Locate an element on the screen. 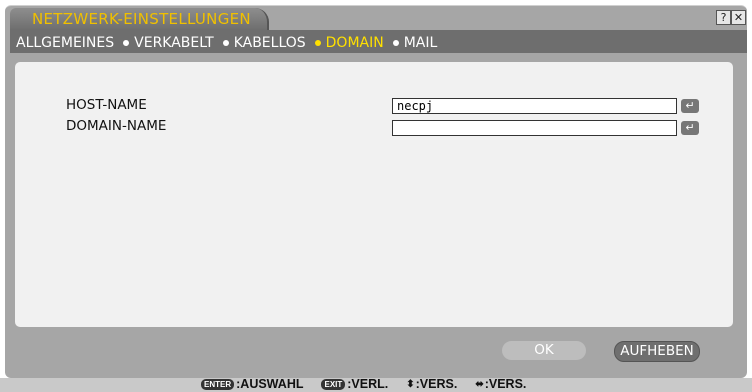 Image resolution: width=752 pixels, height=392 pixels. leftright-hint: :VERS. is located at coordinates (505, 384).